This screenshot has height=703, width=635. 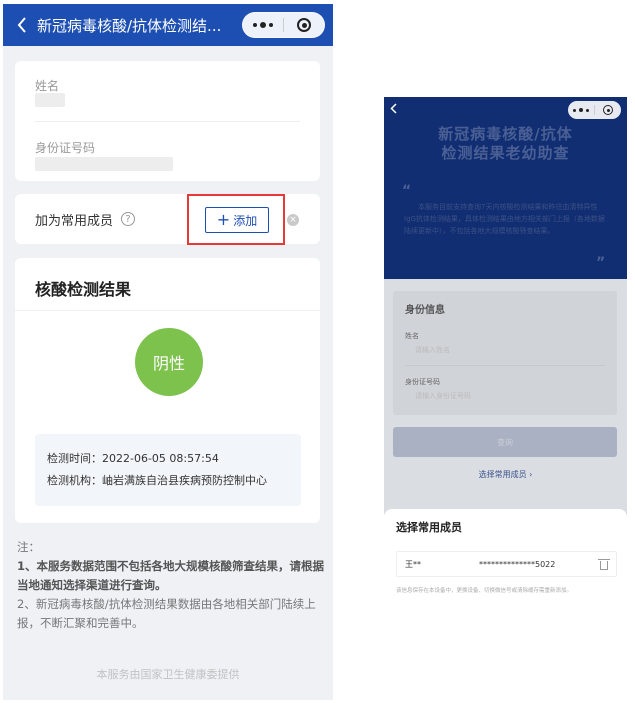 What do you see at coordinates (484, 591) in the screenshot?
I see `sheet-tip: 该信息保存在本设备中，更换设备、切换微信号或清除缓存需重新添加。` at bounding box center [484, 591].